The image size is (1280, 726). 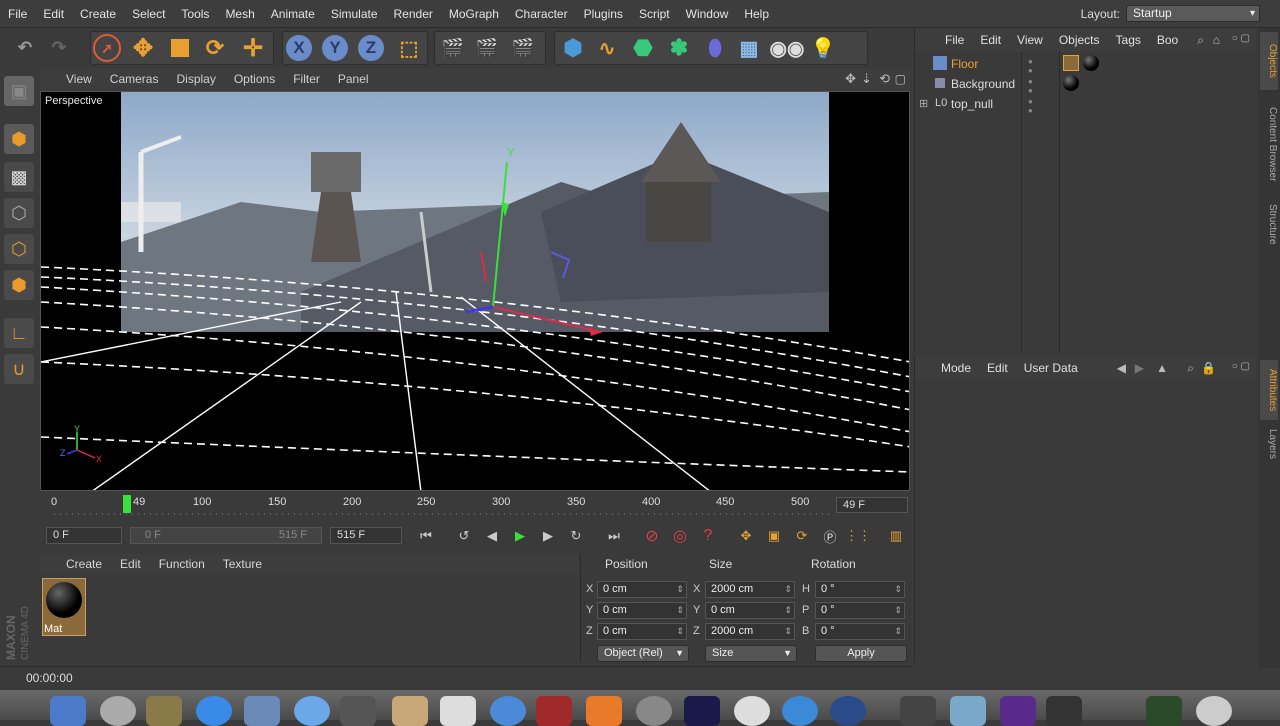 What do you see at coordinates (64, 607) in the screenshot?
I see `material-swatch: Mat` at bounding box center [64, 607].